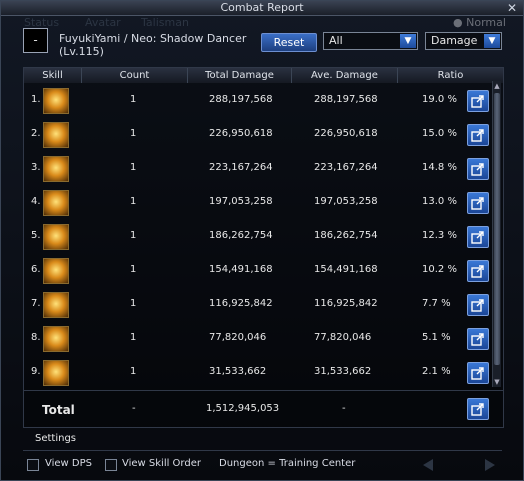 The height and width of the screenshot is (481, 524). I want to click on row-ratio: 7.7 %, so click(436, 303).